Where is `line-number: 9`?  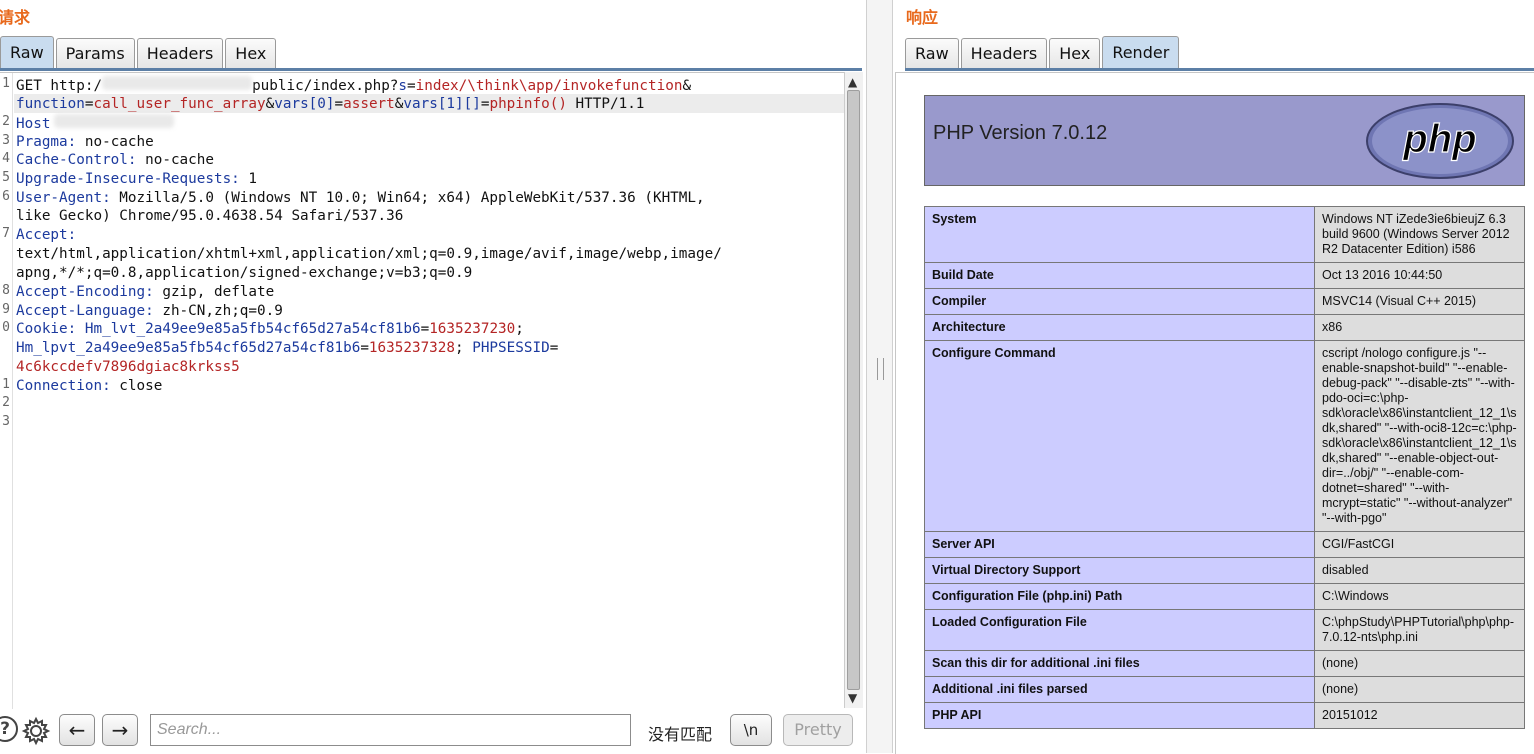
line-number: 9 is located at coordinates (6, 309).